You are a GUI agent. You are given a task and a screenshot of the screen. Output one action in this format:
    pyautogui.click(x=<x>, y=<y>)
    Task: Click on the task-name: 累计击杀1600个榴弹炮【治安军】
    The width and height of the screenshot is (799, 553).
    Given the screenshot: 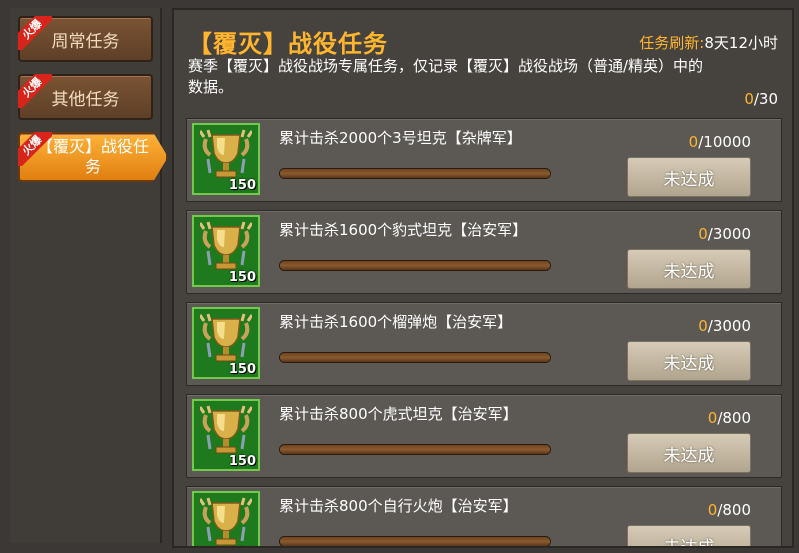 What is the action you would take?
    pyautogui.click(x=396, y=322)
    